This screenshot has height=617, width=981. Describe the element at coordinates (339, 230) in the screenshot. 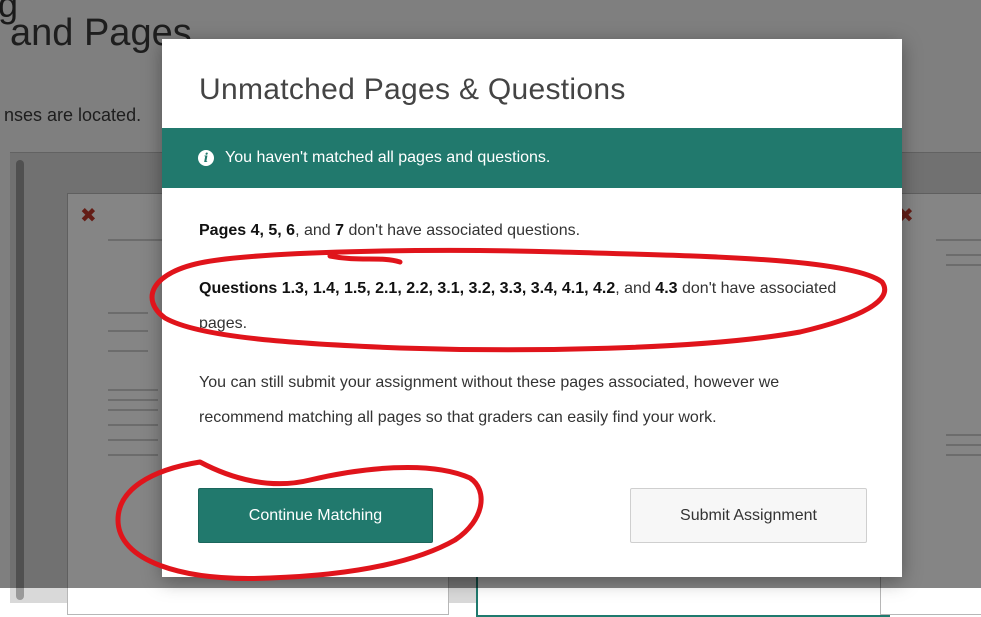

I see `last-page: 7` at that location.